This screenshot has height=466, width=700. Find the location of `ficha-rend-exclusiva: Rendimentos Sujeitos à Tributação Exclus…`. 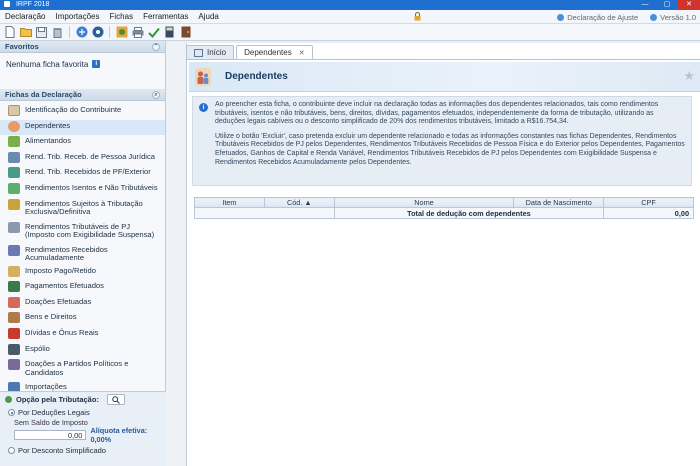

ficha-rend-exclusiva: Rendimentos Sujeitos à Tributação Exclus… is located at coordinates (82, 209).